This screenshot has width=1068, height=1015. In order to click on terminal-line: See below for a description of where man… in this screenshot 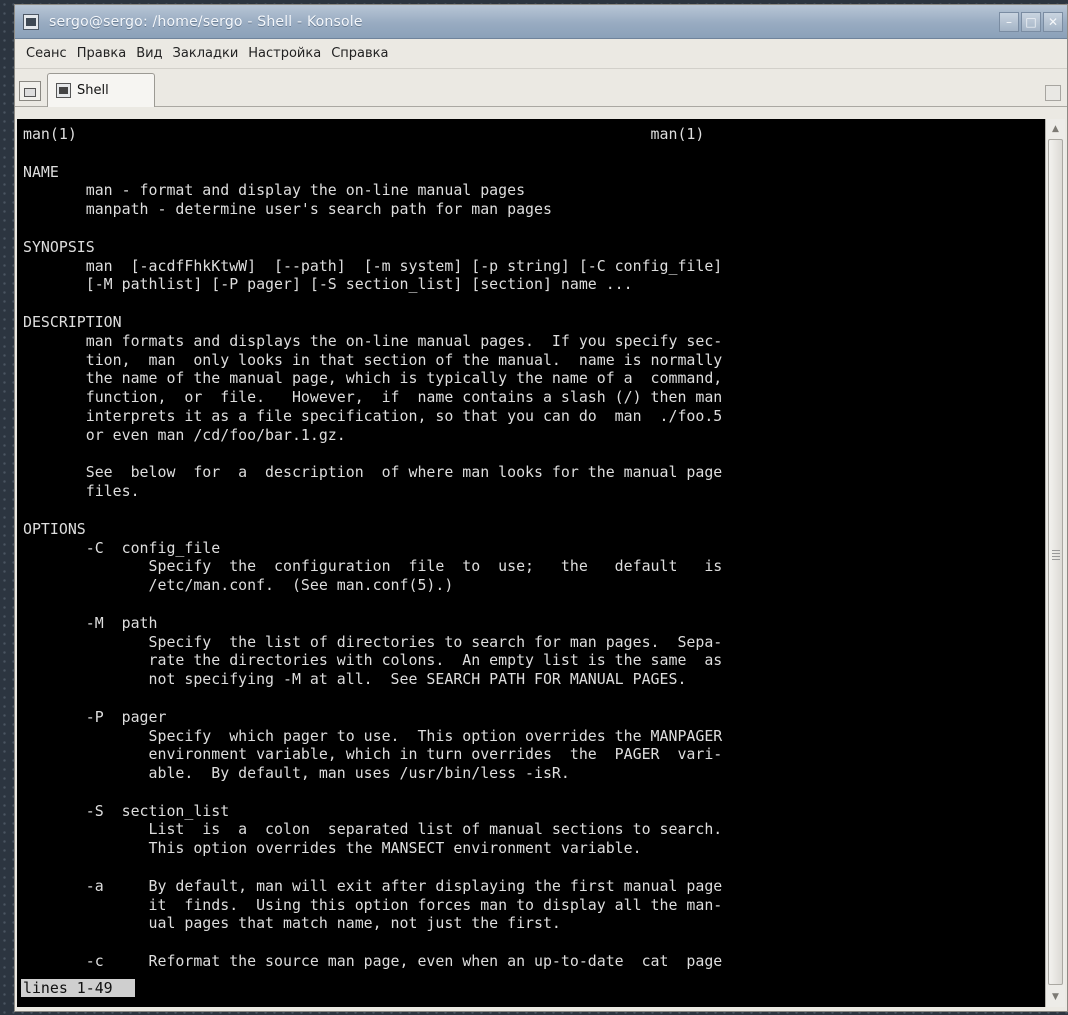, I will do `click(373, 472)`.